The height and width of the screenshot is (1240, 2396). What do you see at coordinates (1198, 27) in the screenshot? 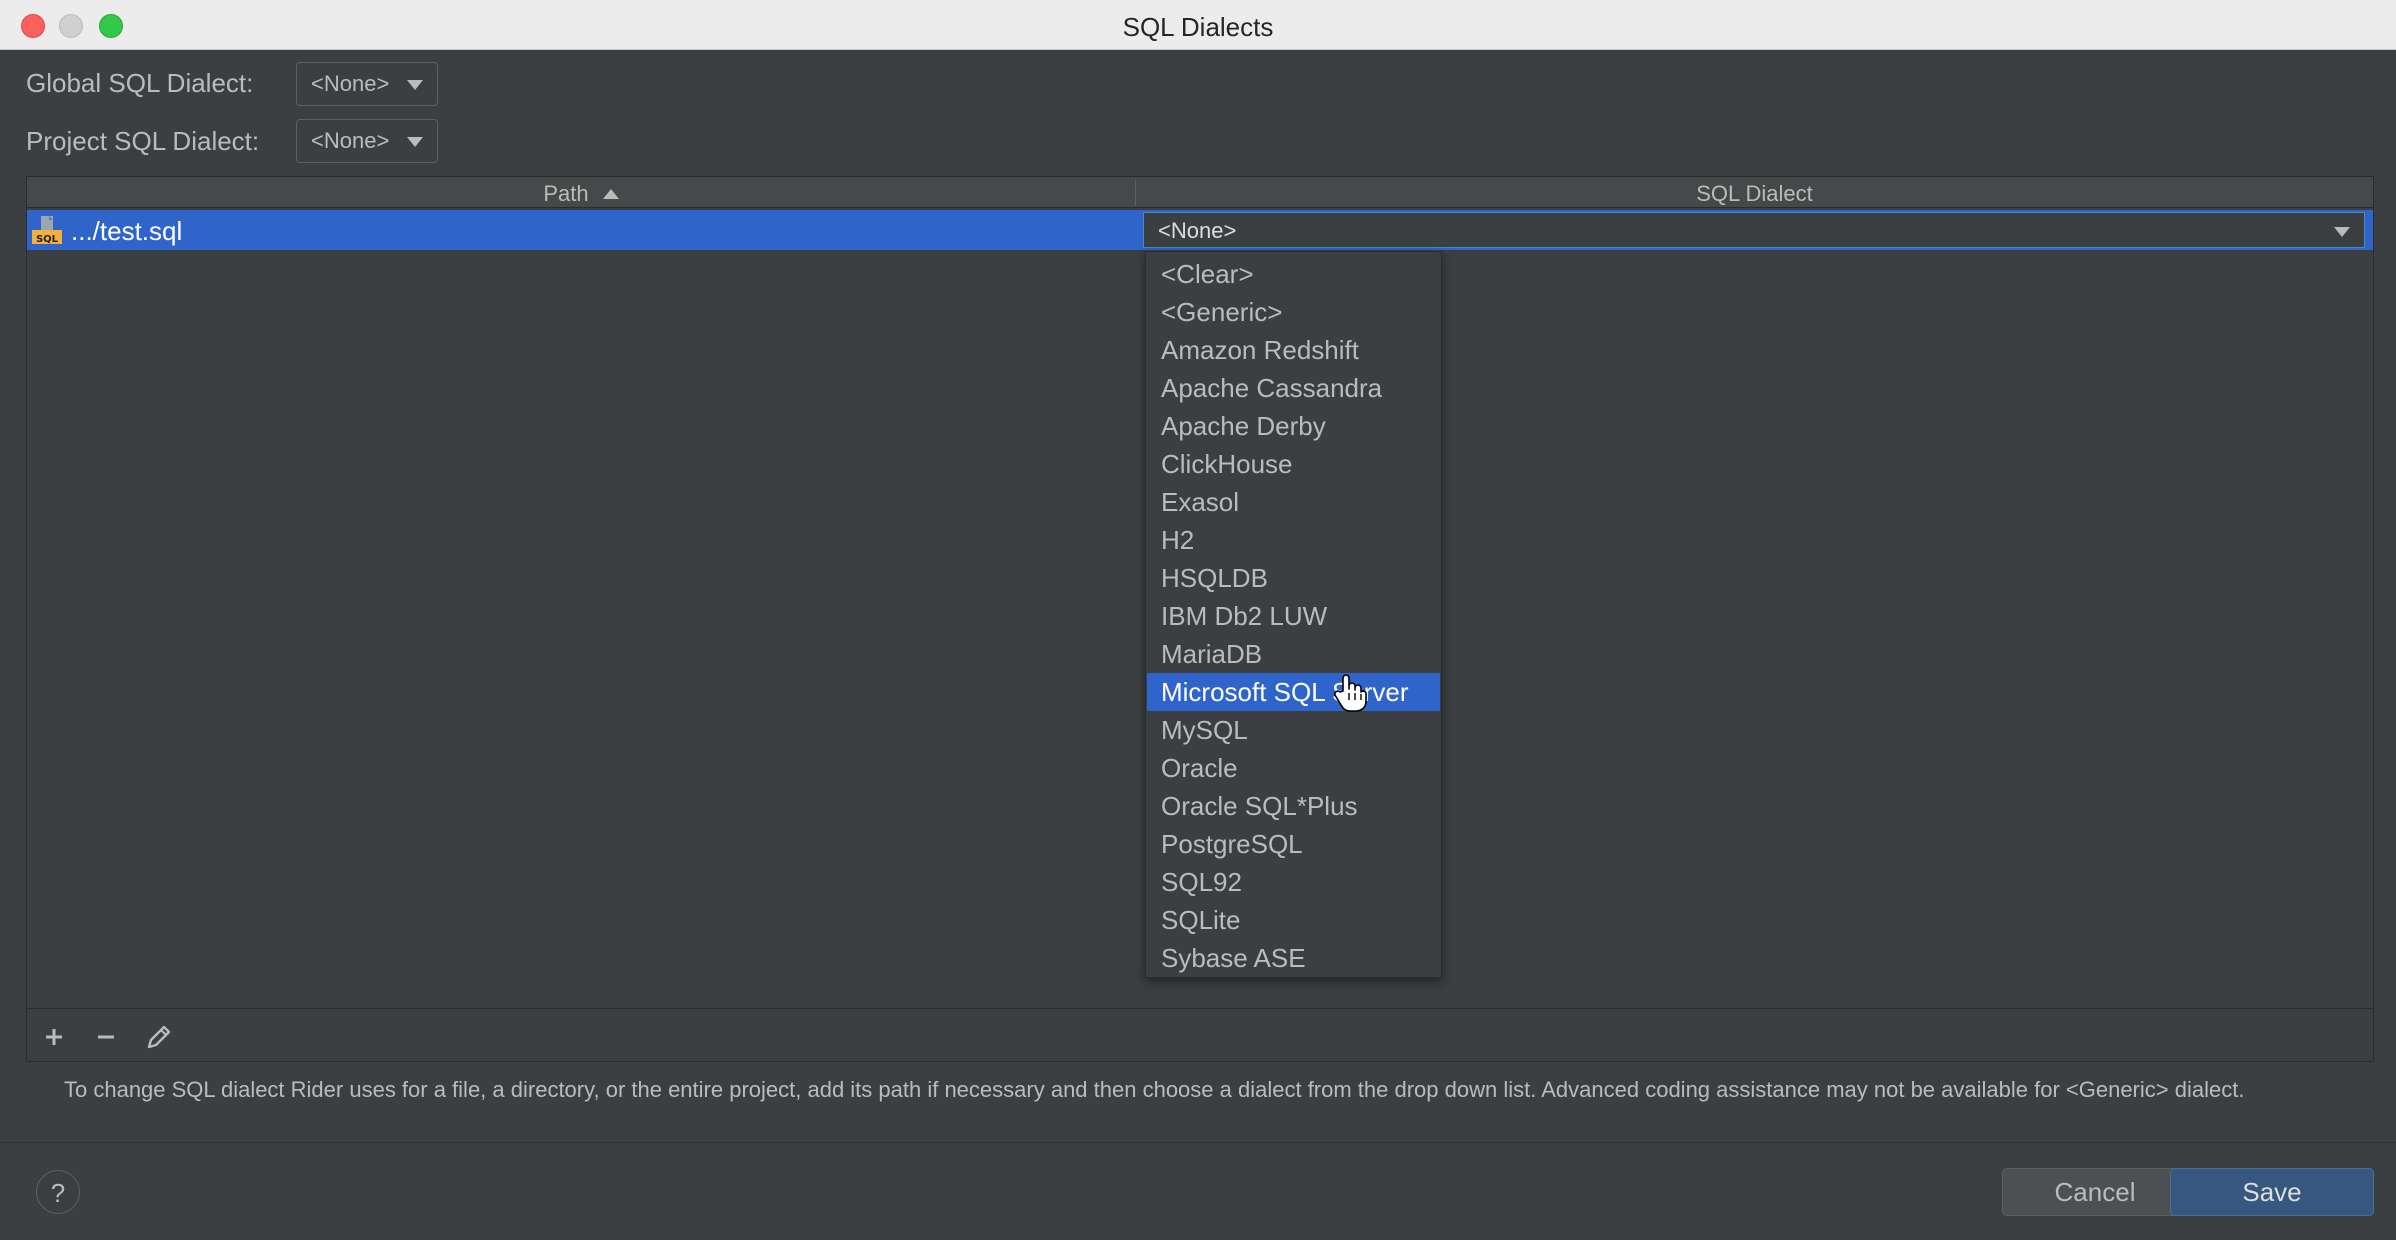
I see `window-title: SQL Dialects` at bounding box center [1198, 27].